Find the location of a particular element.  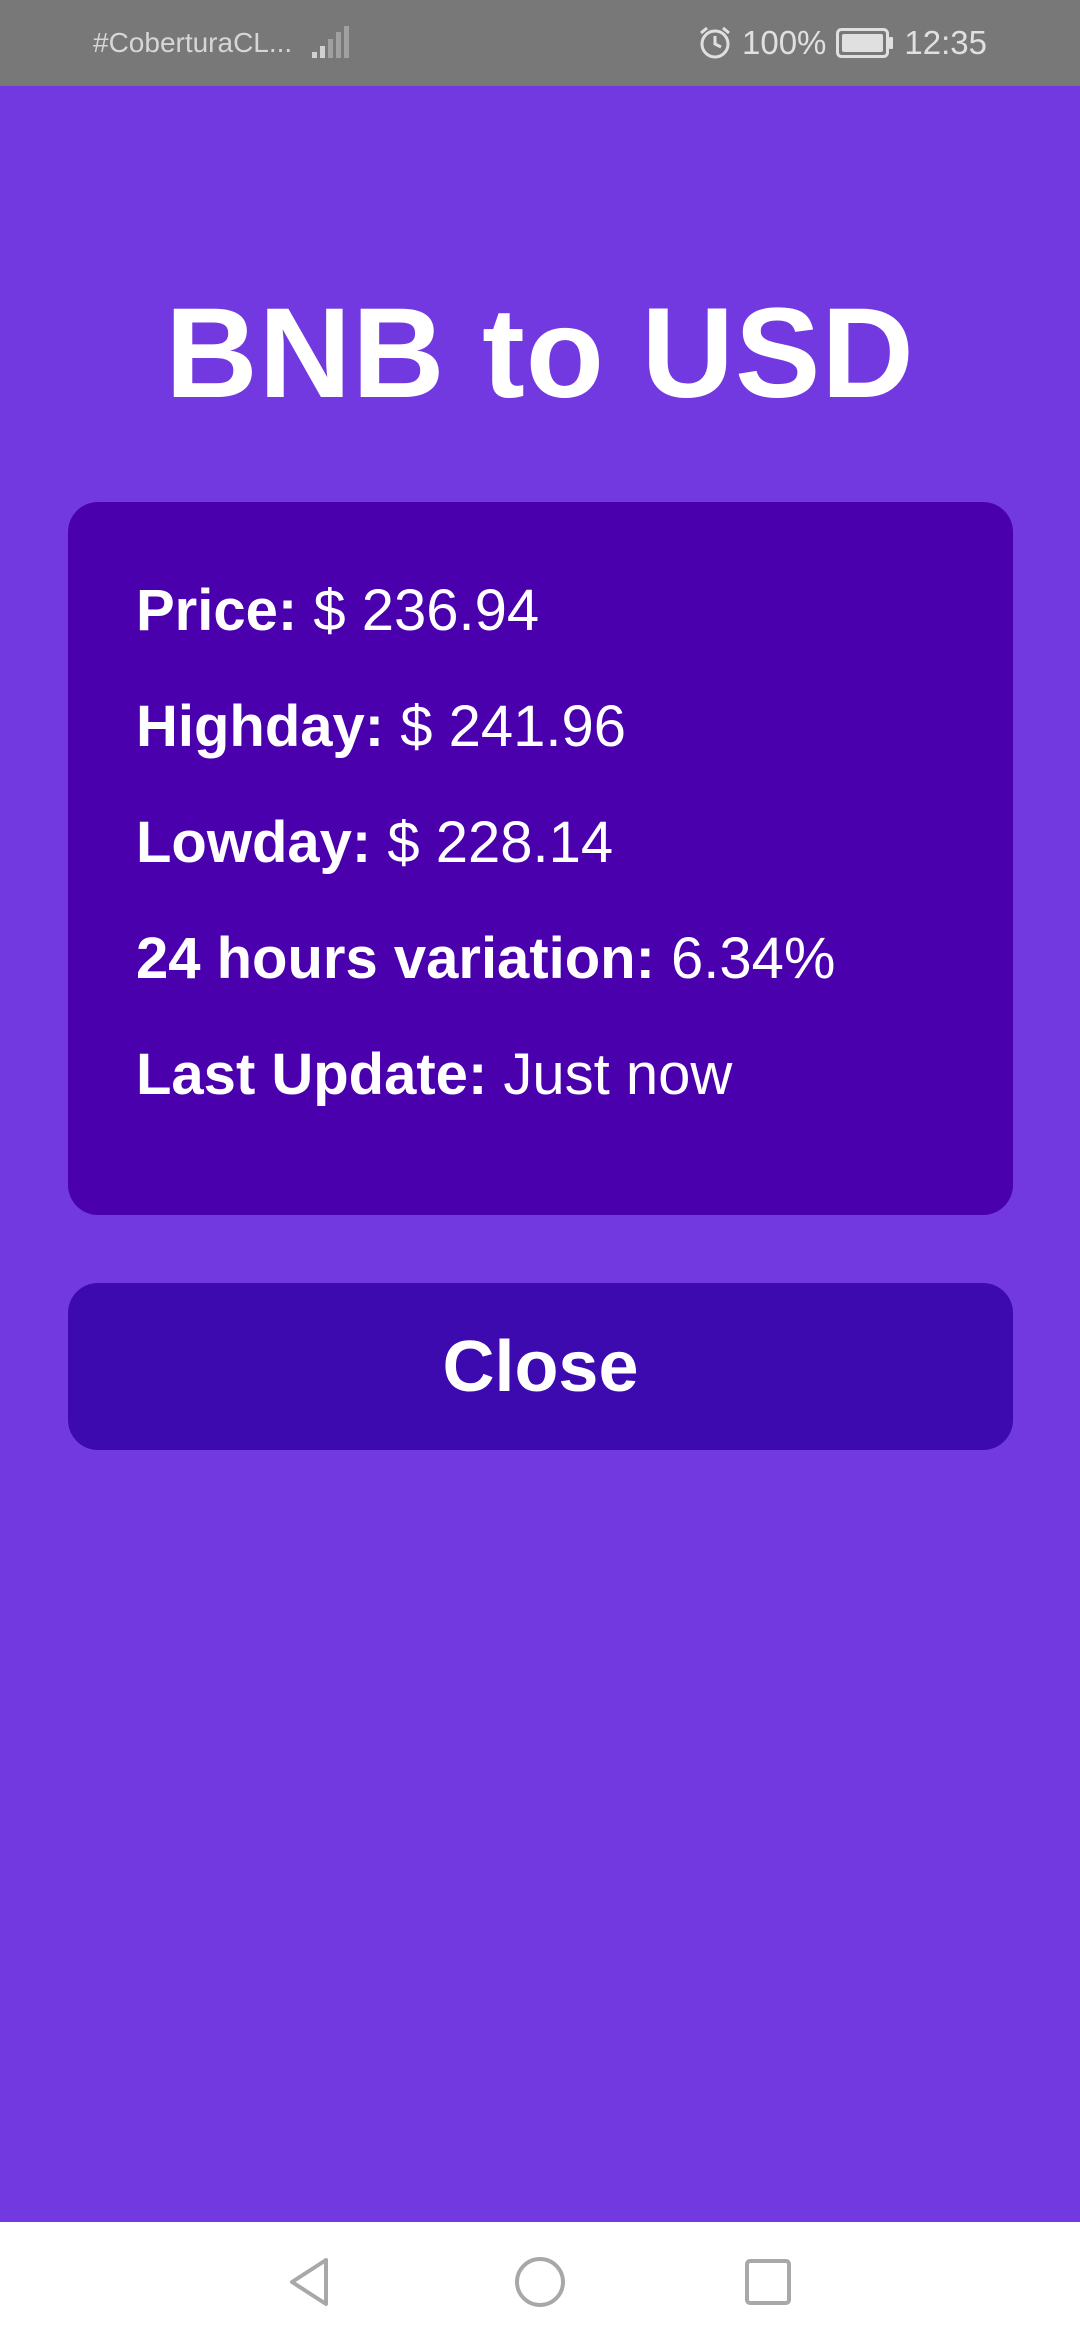

status-right: 100% 12:35 is located at coordinates (842, 43).